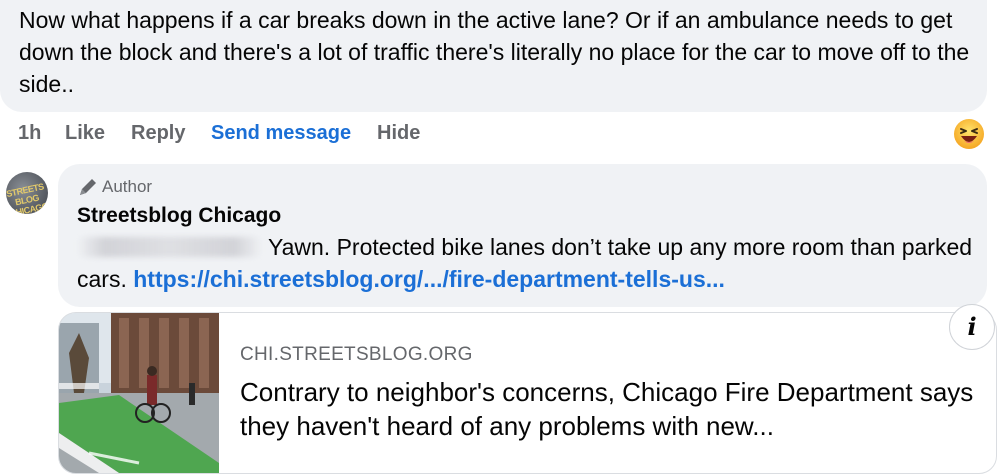 This screenshot has height=474, width=1000. I want to click on link-thumbnail-image, so click(139, 393).